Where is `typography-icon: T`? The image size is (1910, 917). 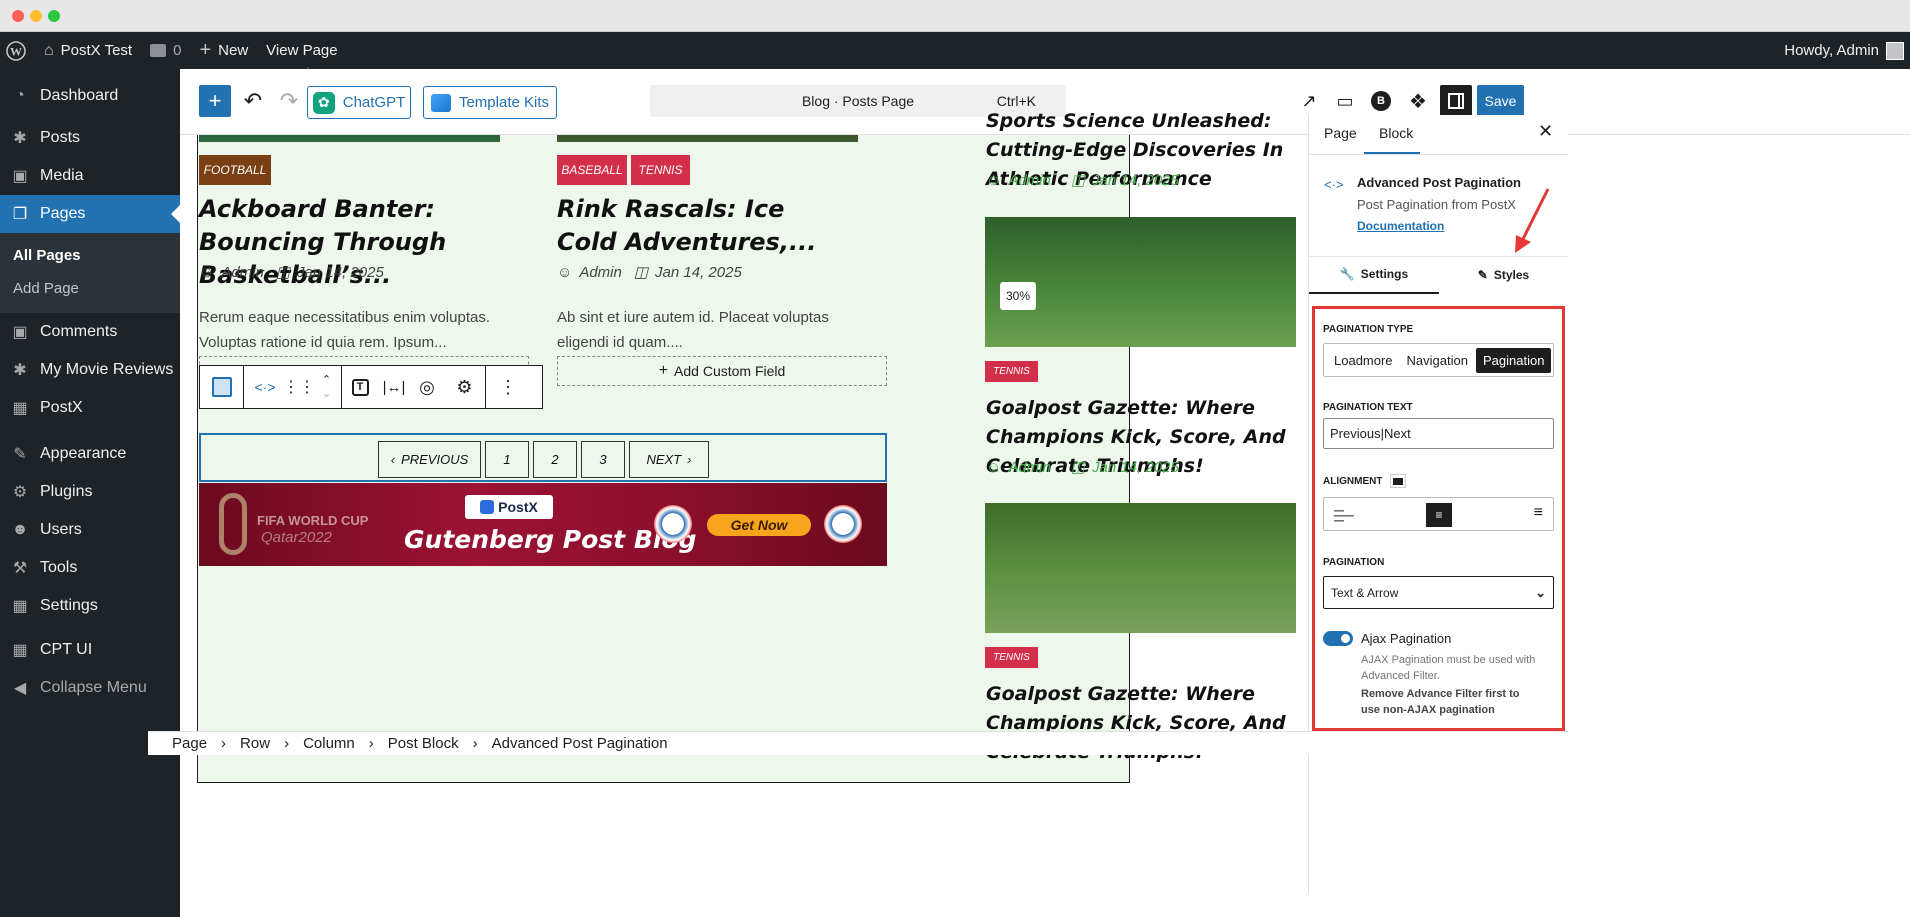
typography-icon: T is located at coordinates (360, 387).